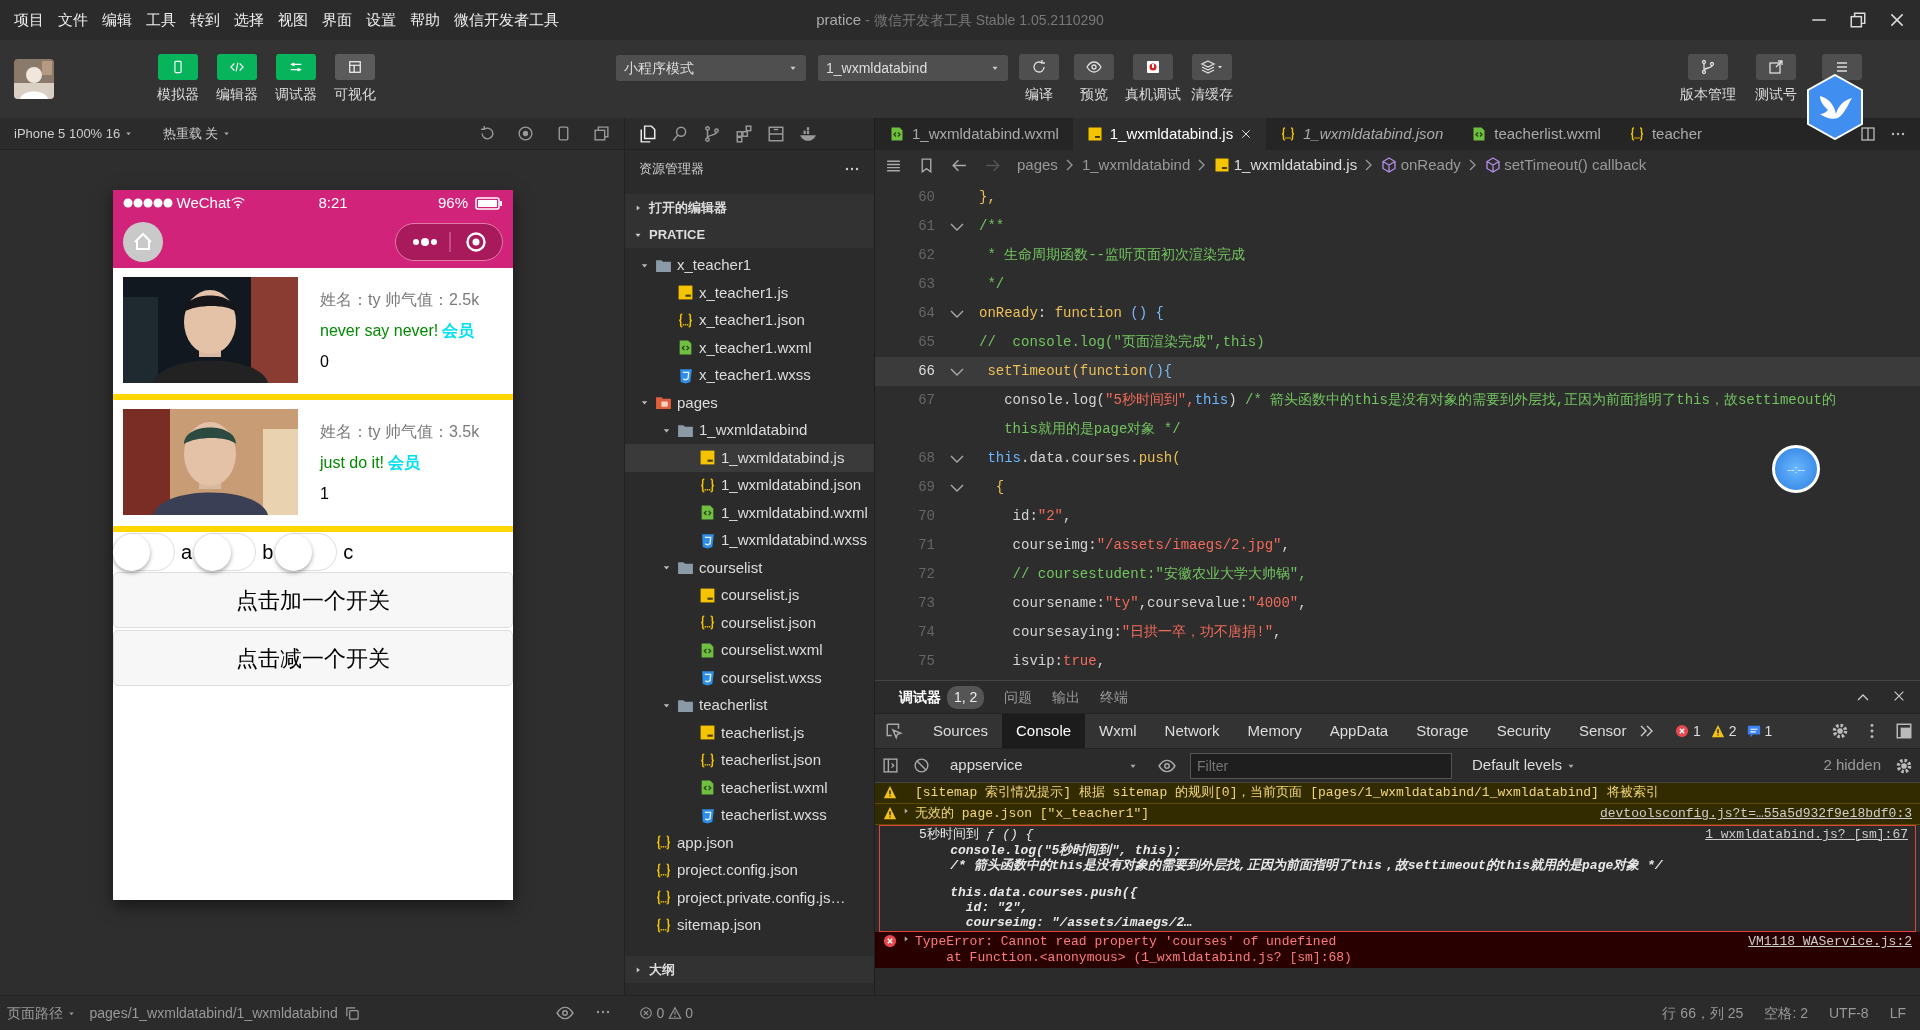  I want to click on line-ending-label: LF, so click(1897, 1013).